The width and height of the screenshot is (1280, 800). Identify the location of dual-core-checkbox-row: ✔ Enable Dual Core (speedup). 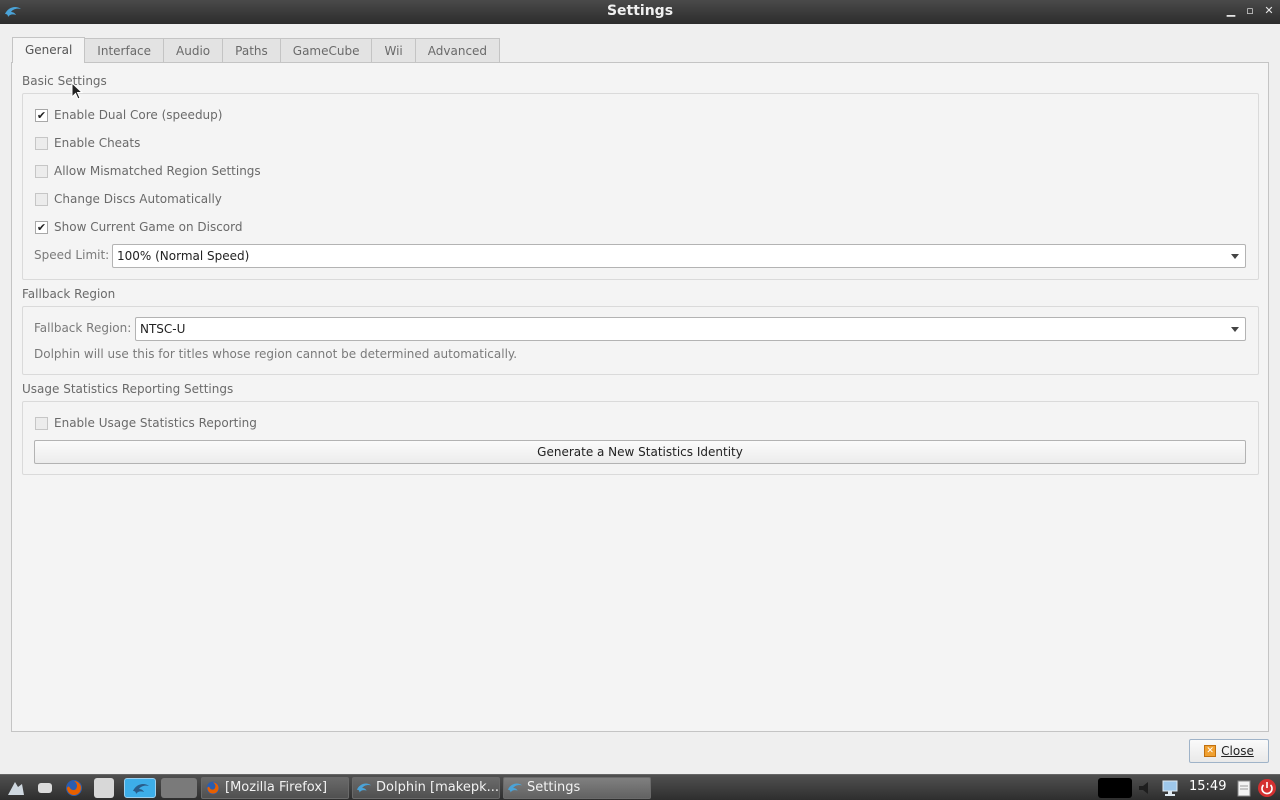
(128, 115).